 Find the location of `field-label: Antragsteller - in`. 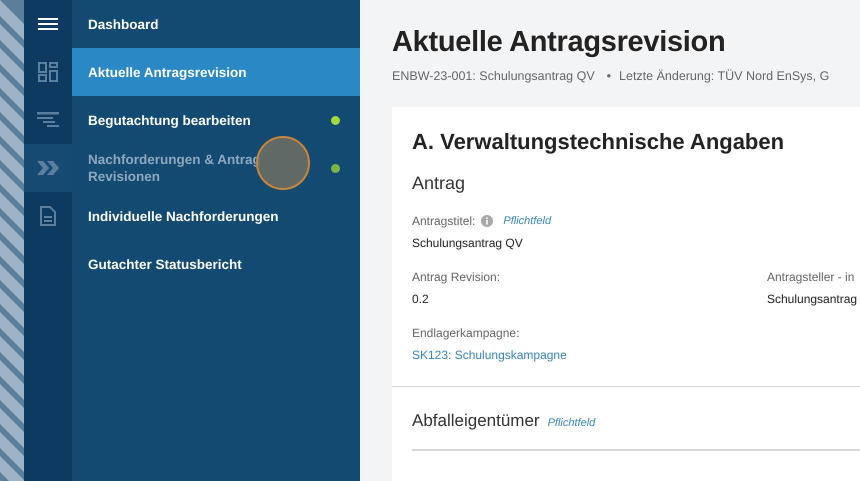

field-label: Antragsteller - in is located at coordinates (810, 277).